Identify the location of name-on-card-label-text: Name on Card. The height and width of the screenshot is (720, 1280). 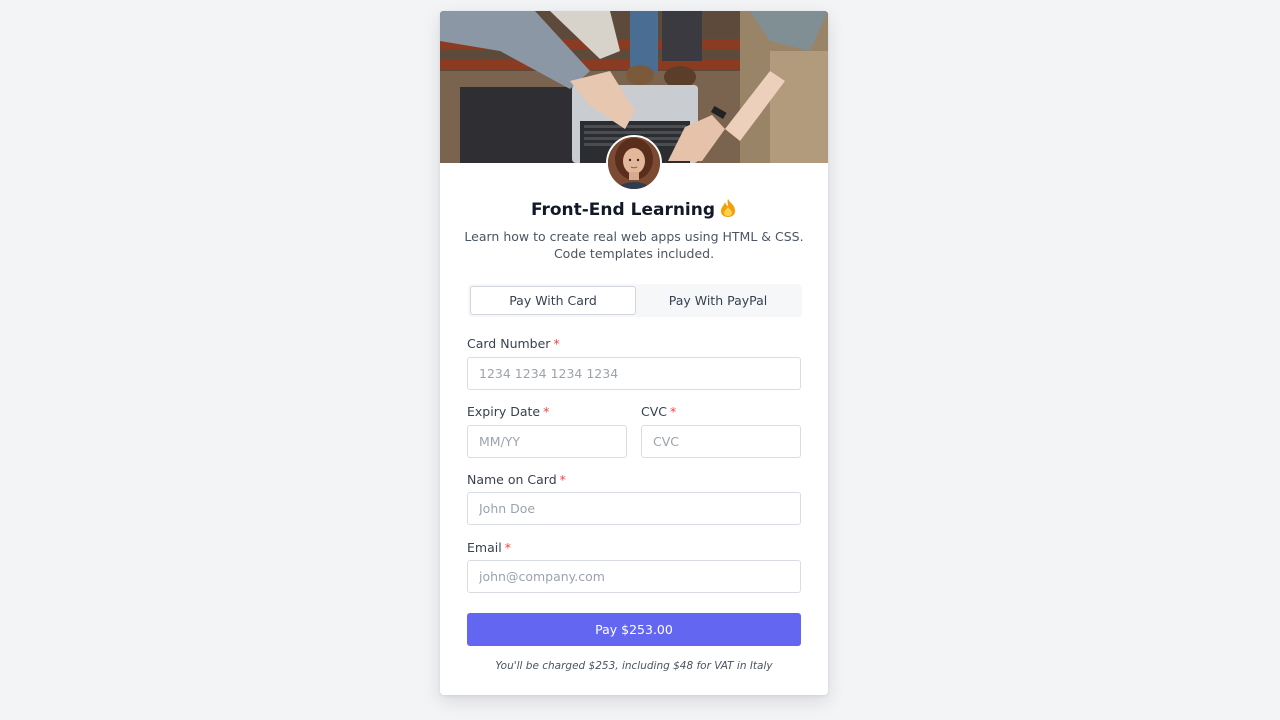
(512, 479).